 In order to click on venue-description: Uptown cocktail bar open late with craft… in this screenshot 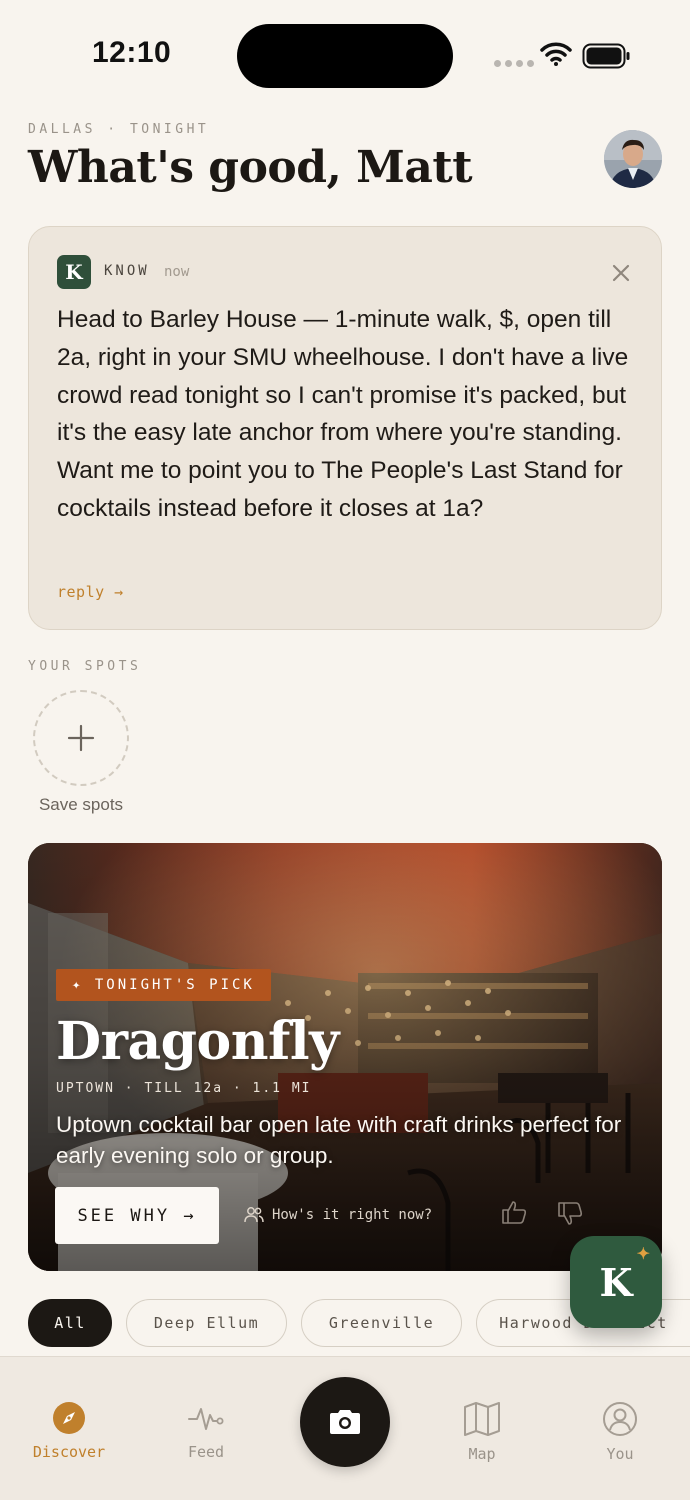, I will do `click(339, 1140)`.